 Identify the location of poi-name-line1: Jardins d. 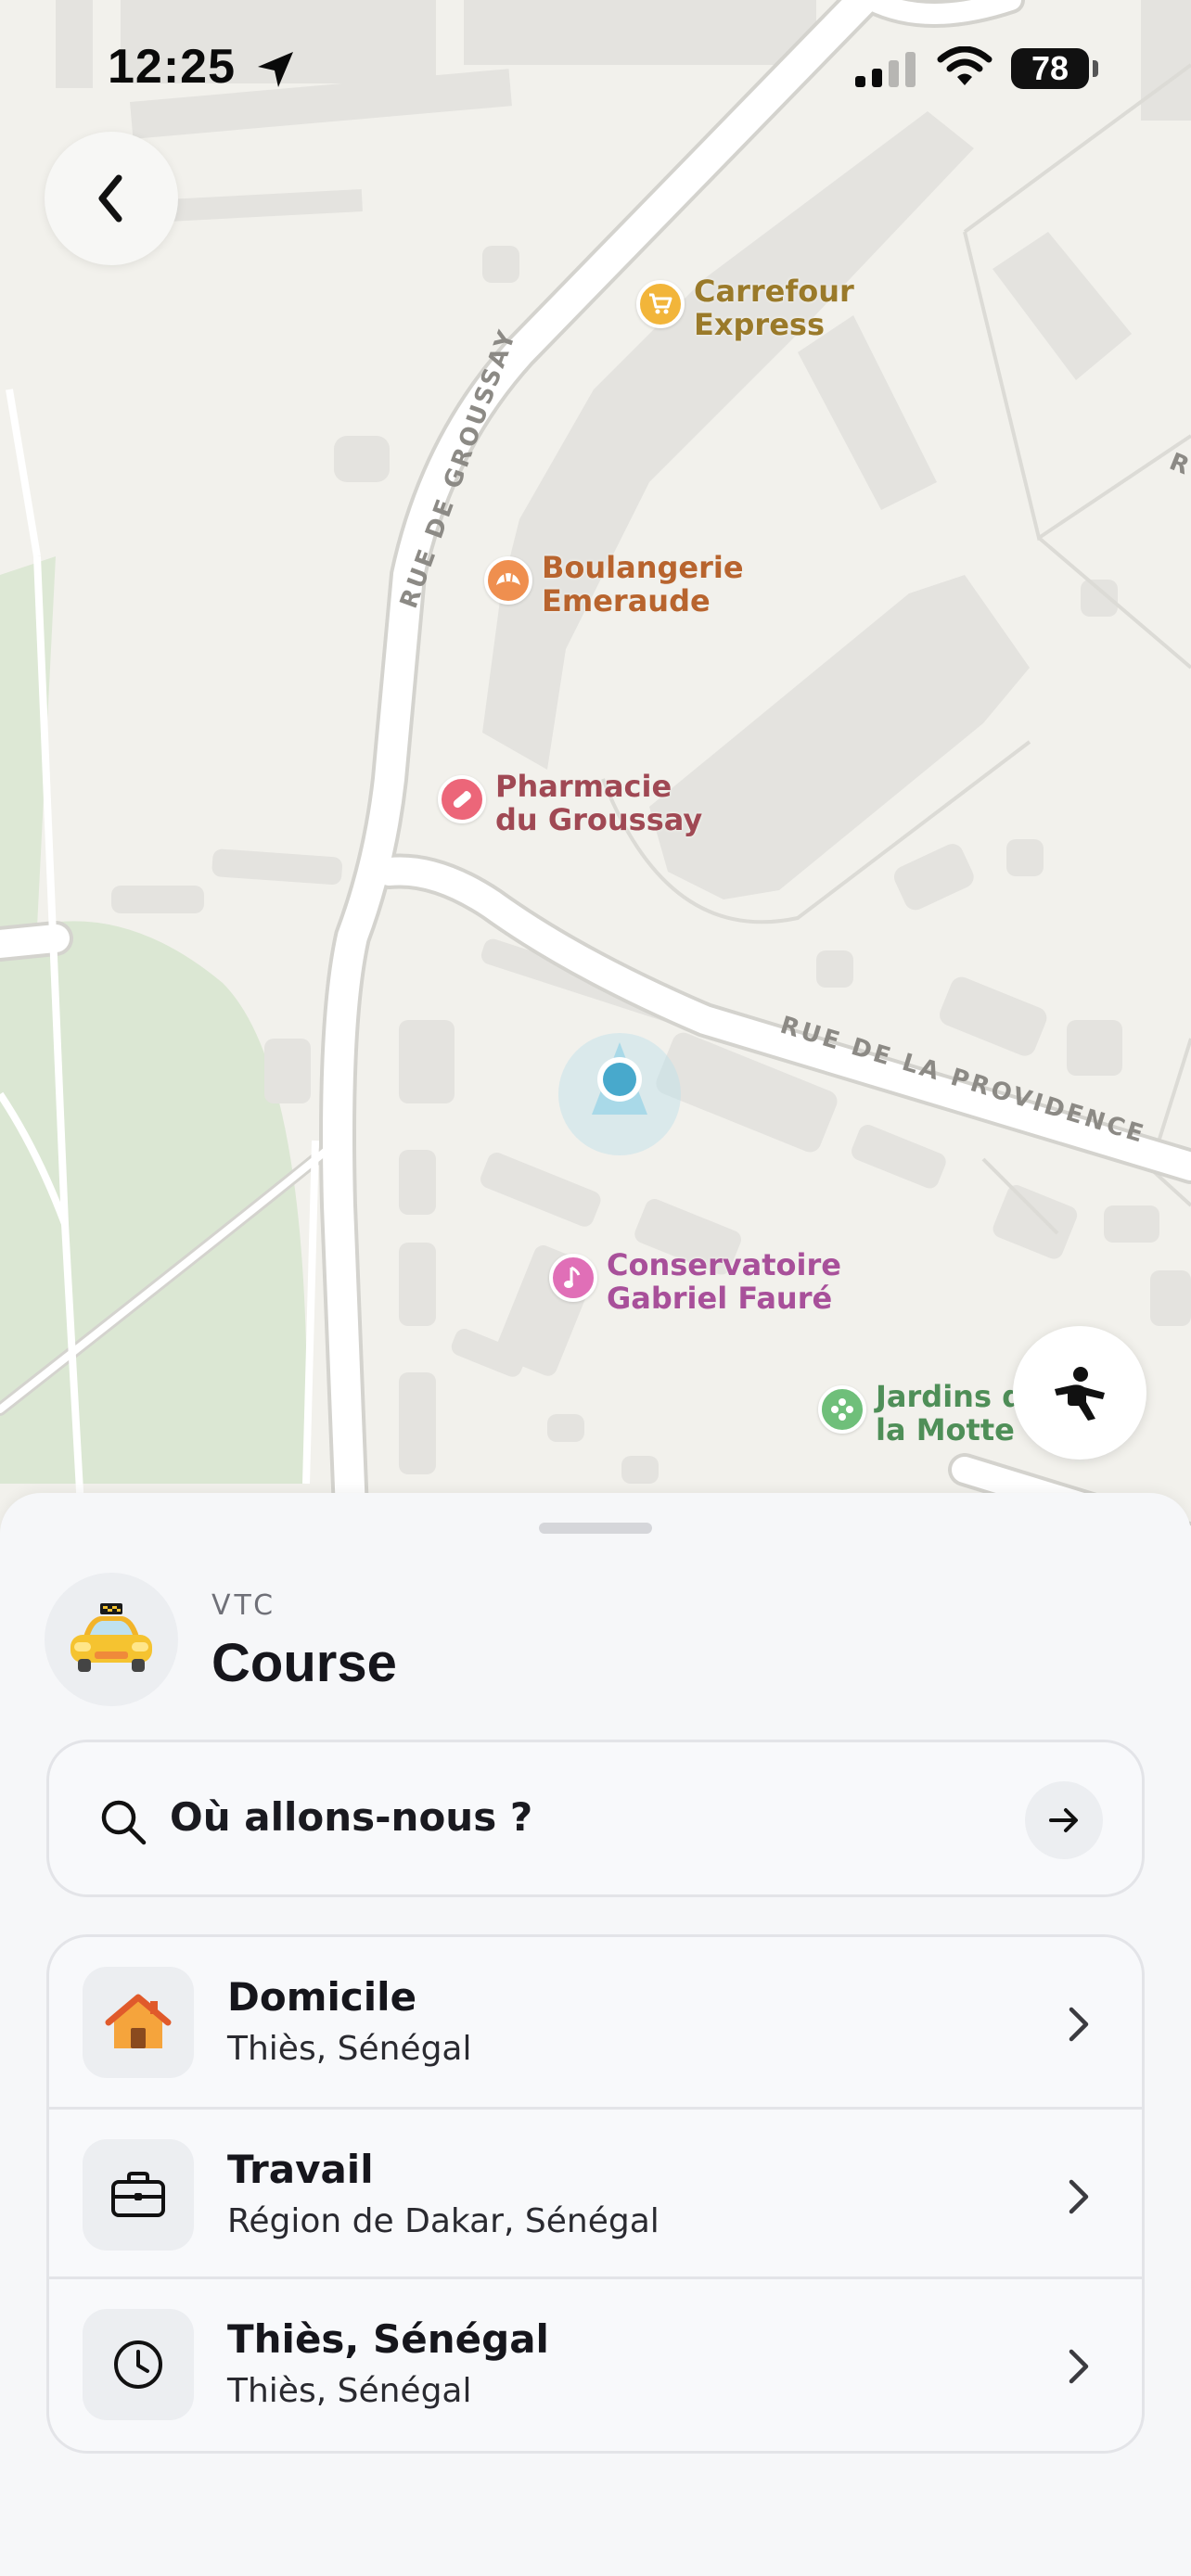
(950, 1397).